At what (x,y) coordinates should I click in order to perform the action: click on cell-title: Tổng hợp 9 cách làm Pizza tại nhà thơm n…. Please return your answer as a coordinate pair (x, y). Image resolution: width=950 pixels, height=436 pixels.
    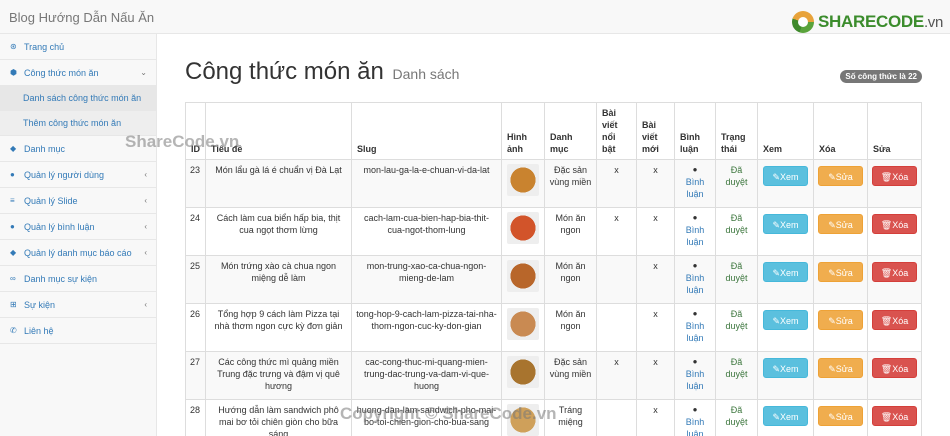
    Looking at the image, I should click on (278, 327).